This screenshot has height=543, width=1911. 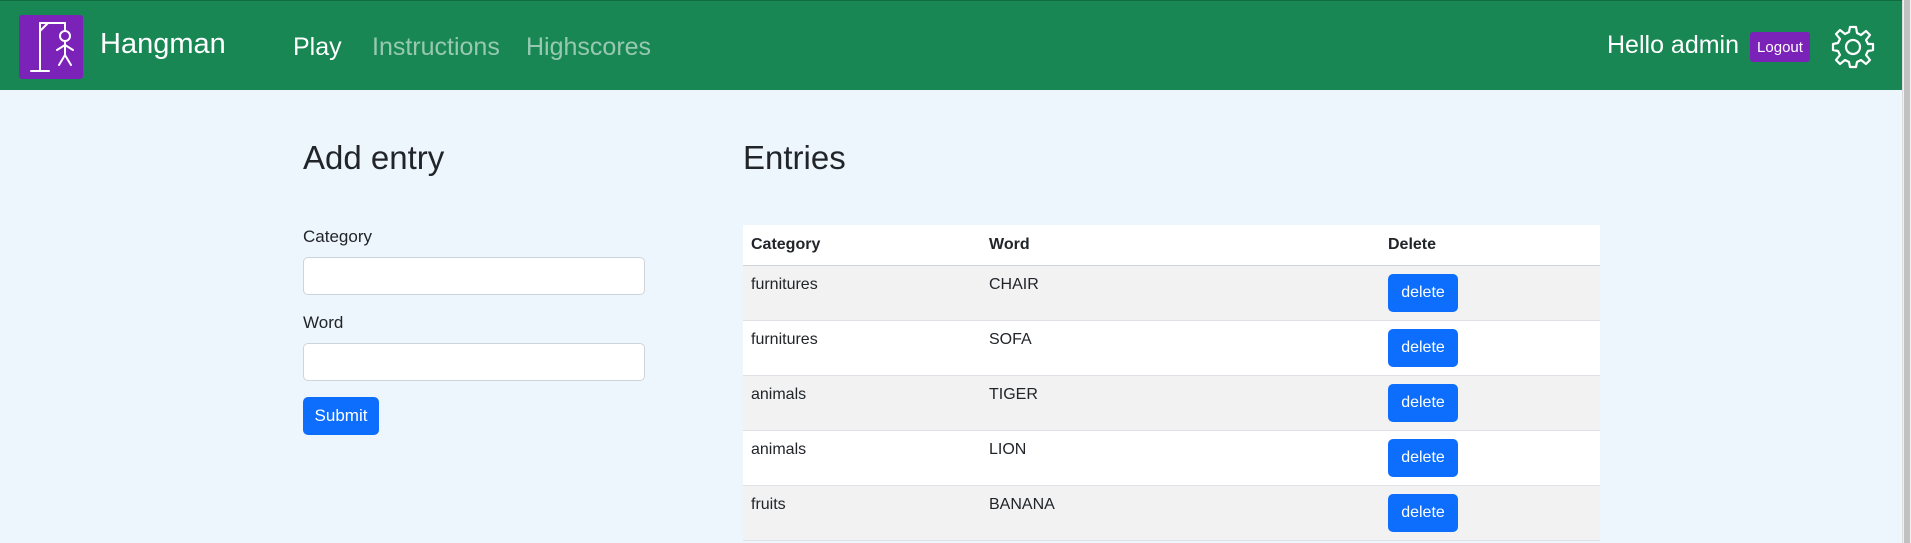 What do you see at coordinates (1180, 458) in the screenshot?
I see `row-word-cell: LION` at bounding box center [1180, 458].